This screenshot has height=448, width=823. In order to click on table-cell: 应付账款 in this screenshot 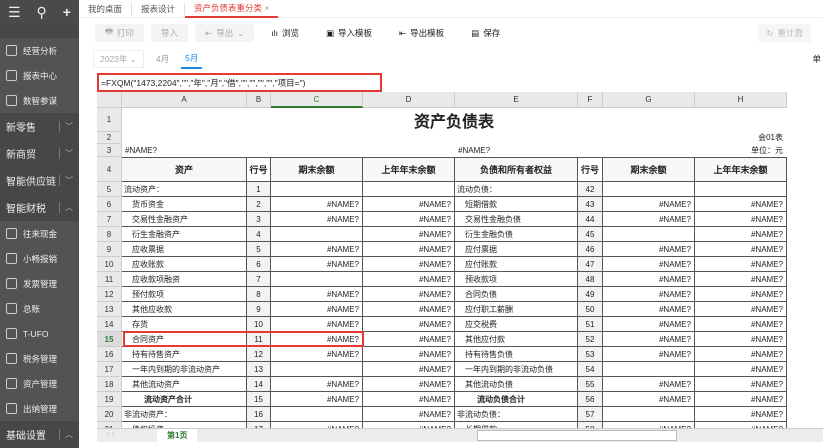, I will do `click(516, 264)`.